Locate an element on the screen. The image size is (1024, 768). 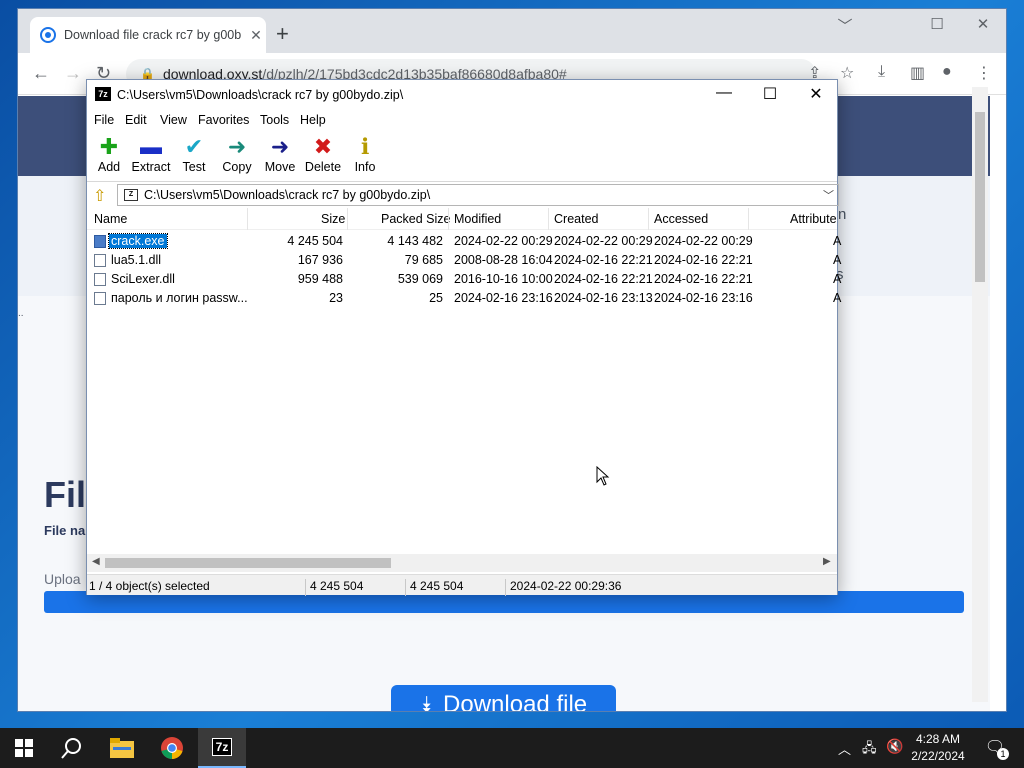
chrome-icon is located at coordinates (172, 748).